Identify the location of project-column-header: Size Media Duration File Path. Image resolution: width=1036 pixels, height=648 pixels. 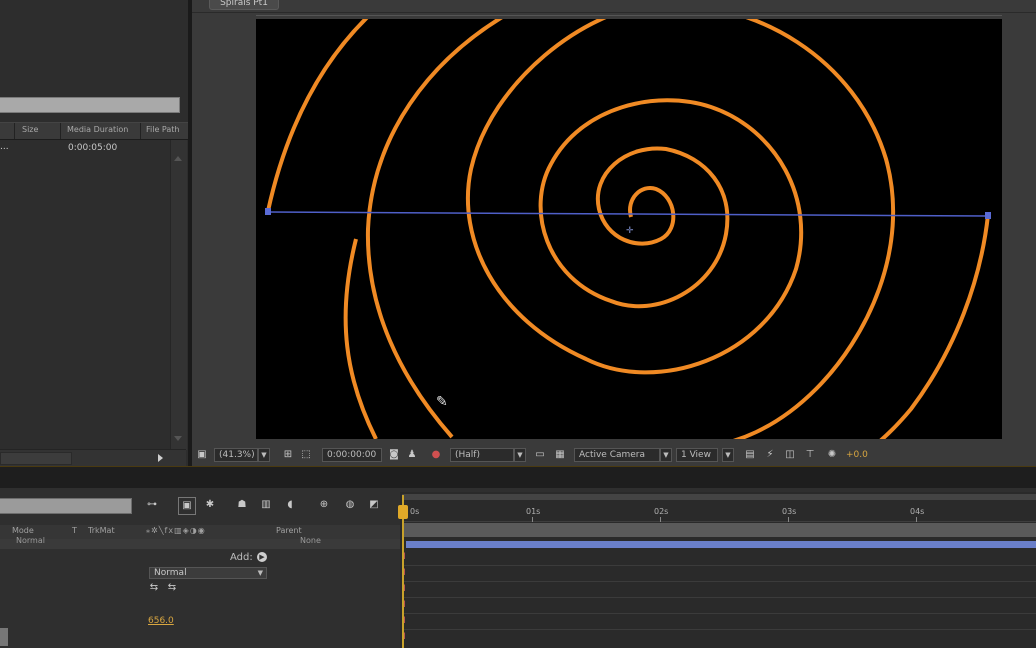
(94, 131).